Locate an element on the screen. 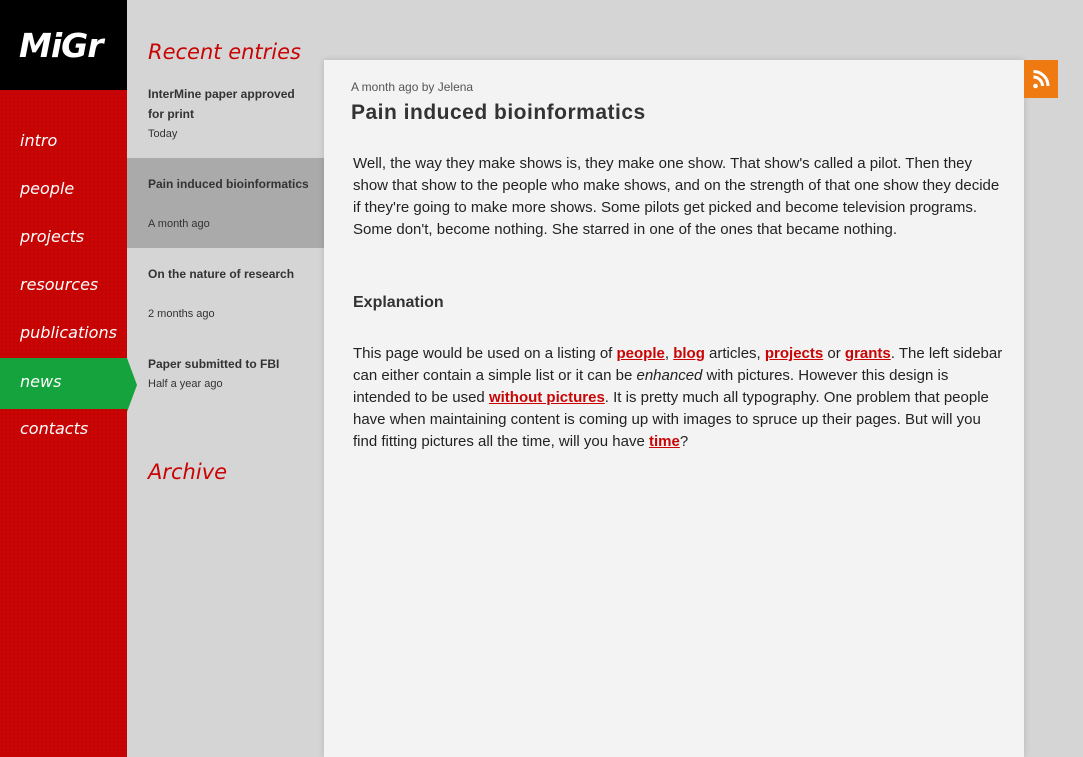 This screenshot has height=757, width=1083. entry-date: Today is located at coordinates (163, 134).